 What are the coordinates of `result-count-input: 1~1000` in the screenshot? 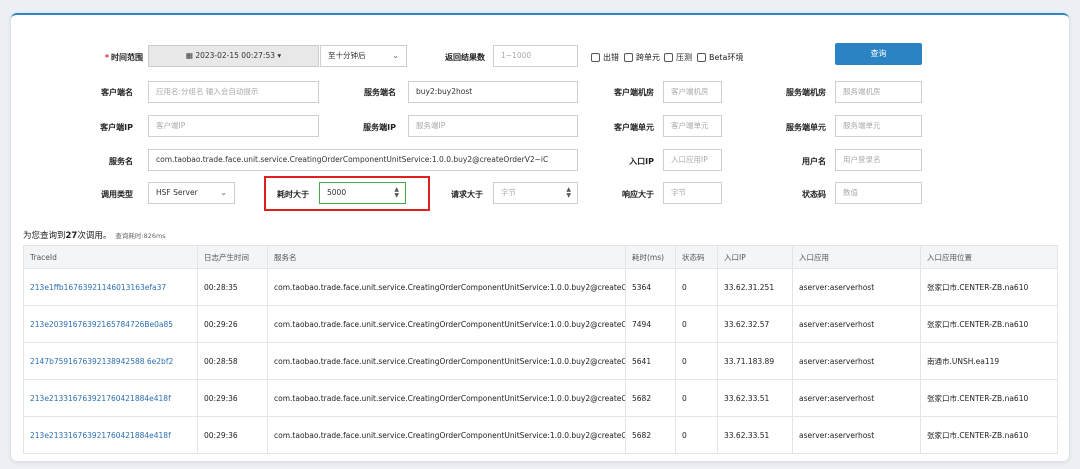 It's located at (535, 56).